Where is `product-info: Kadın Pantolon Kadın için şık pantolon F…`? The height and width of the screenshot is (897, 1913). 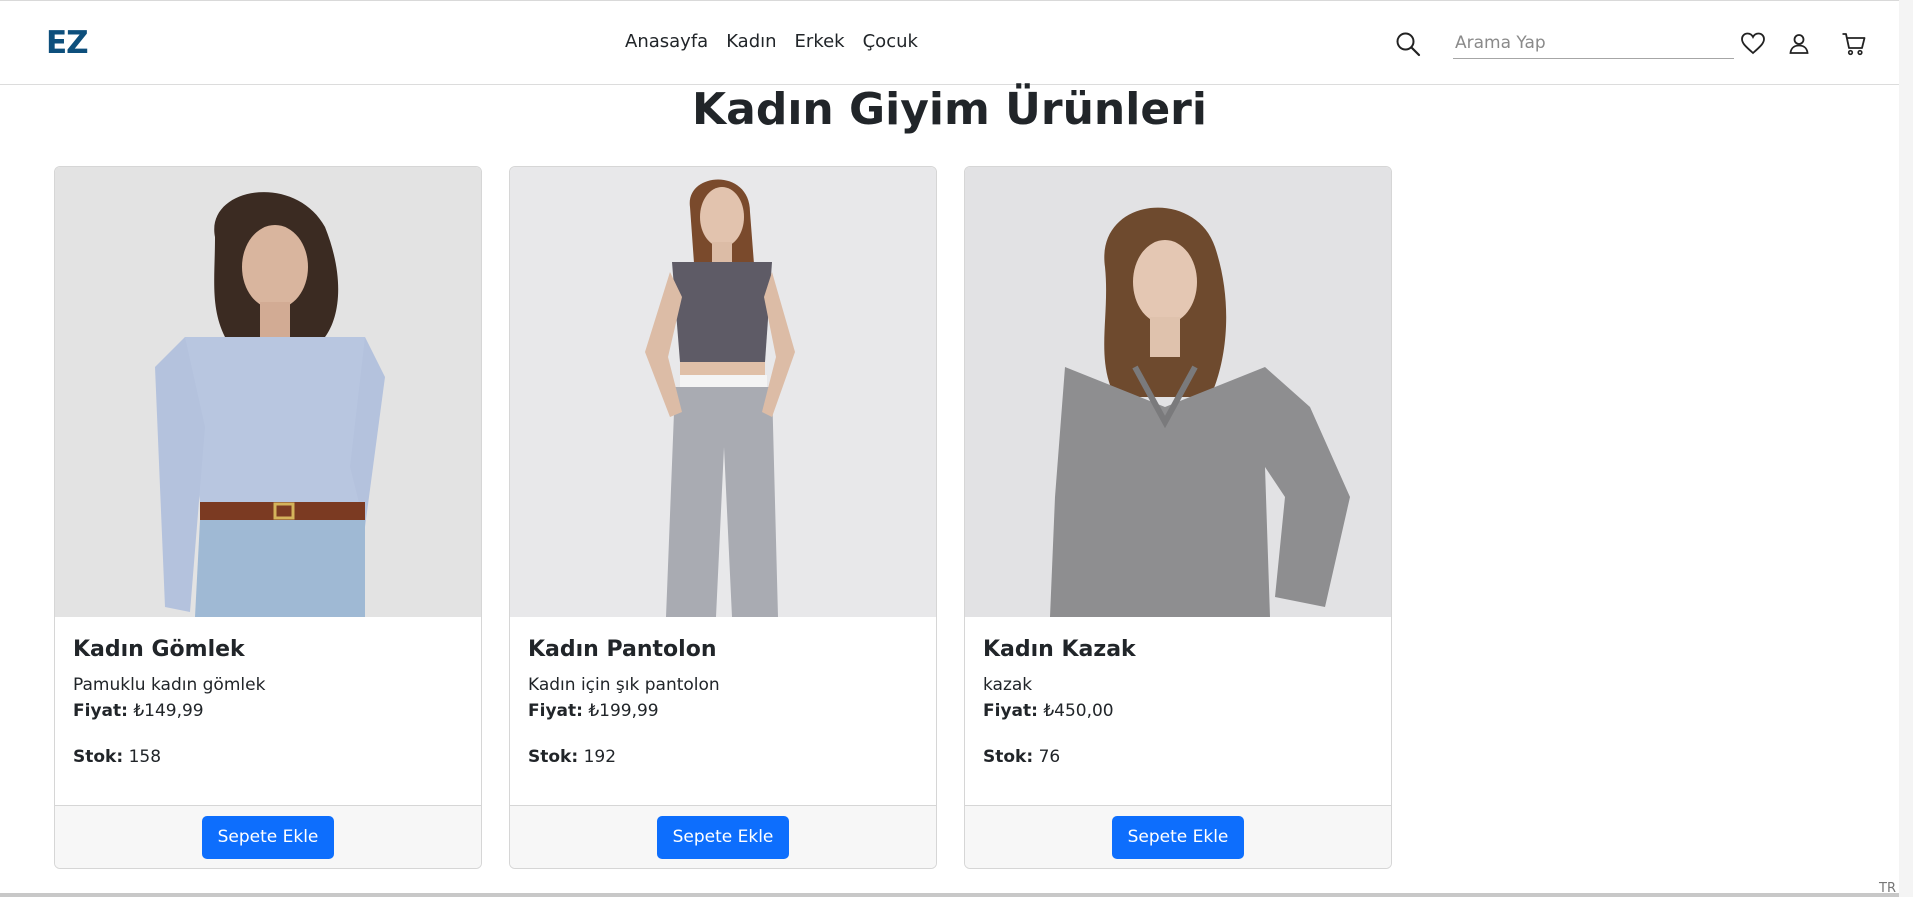 product-info: Kadın Pantolon Kadın için şık pantolon F… is located at coordinates (723, 692).